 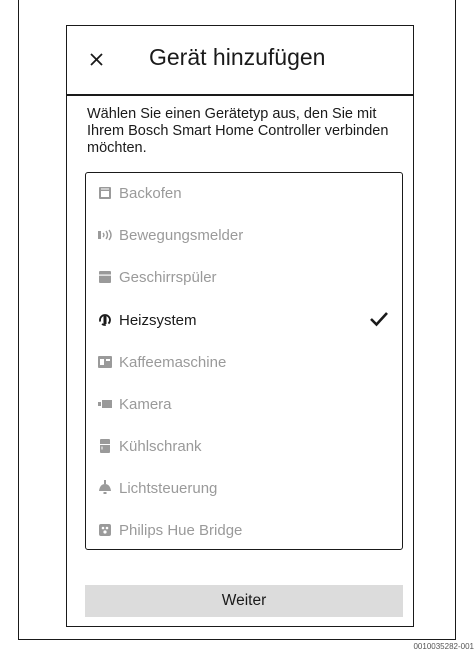 What do you see at coordinates (443, 646) in the screenshot?
I see `figure-id: 0010035282-001` at bounding box center [443, 646].